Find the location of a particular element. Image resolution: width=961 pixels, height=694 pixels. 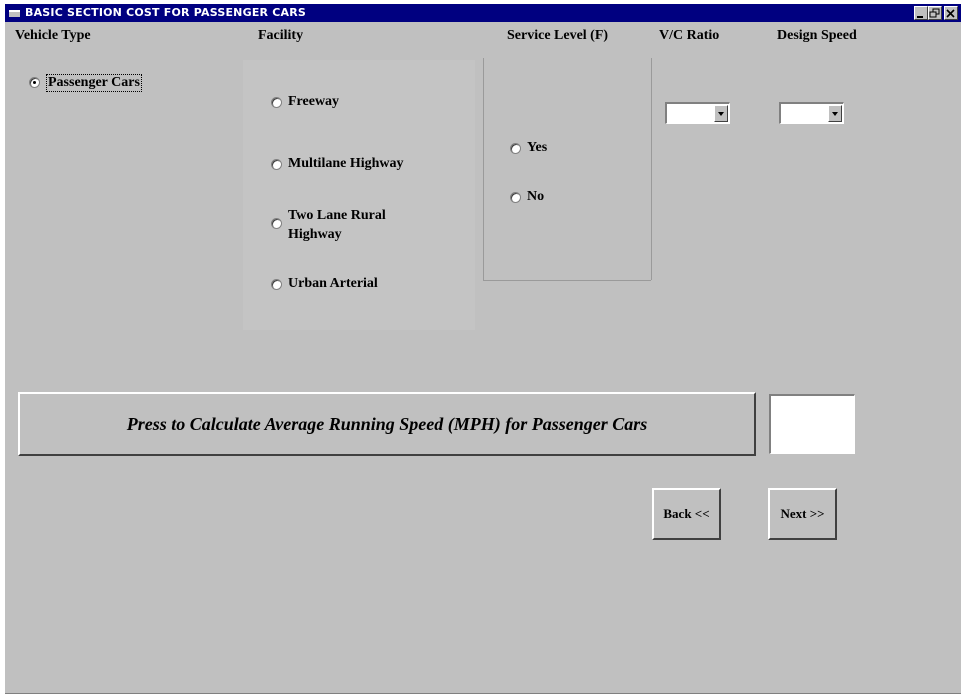

service-level-no-option: No is located at coordinates (527, 197).